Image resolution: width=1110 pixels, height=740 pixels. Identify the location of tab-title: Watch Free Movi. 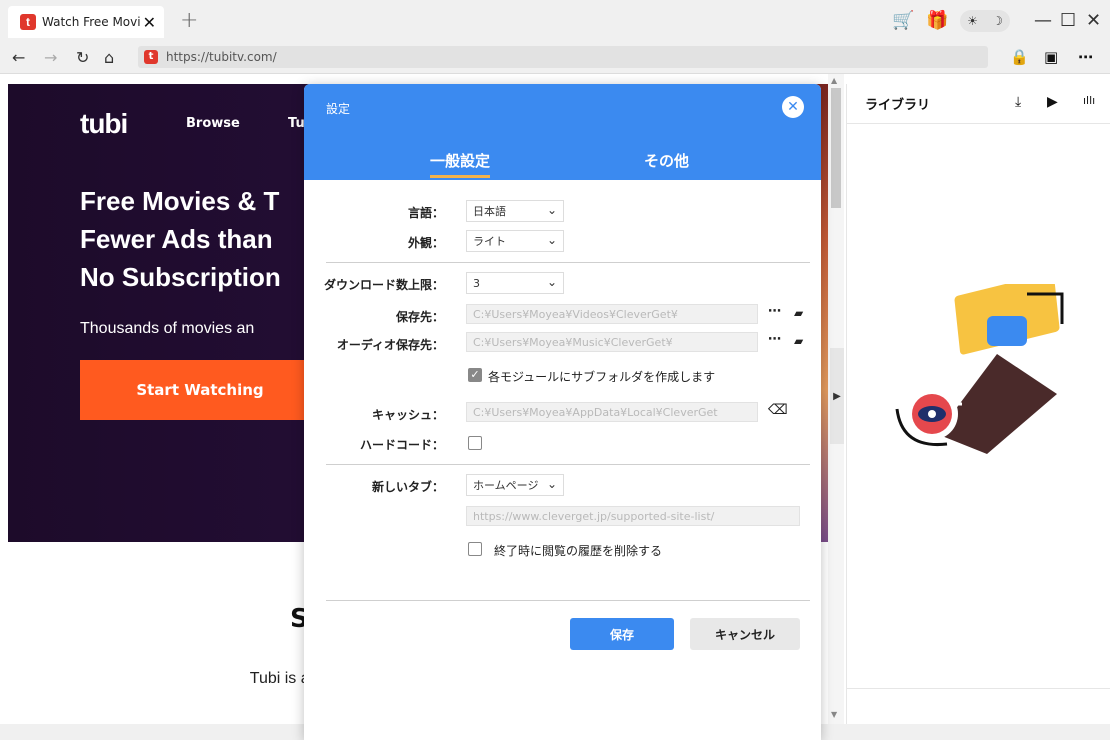
(91, 22).